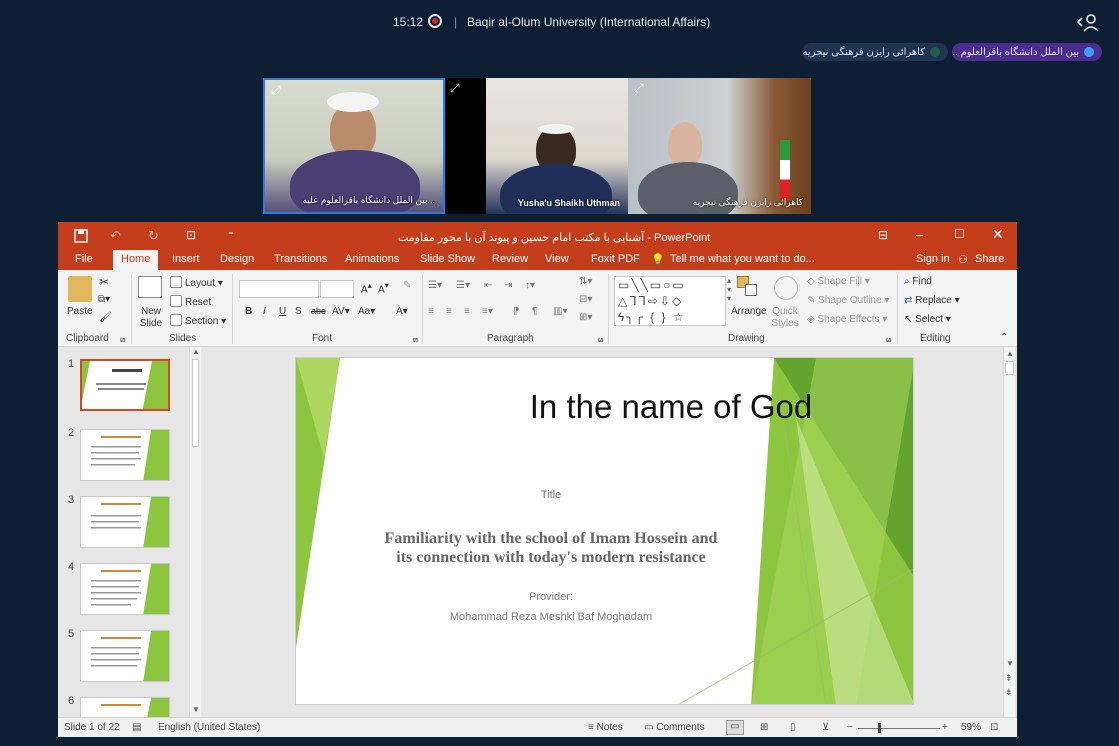  What do you see at coordinates (264, 311) in the screenshot?
I see `italic-icon: I` at bounding box center [264, 311].